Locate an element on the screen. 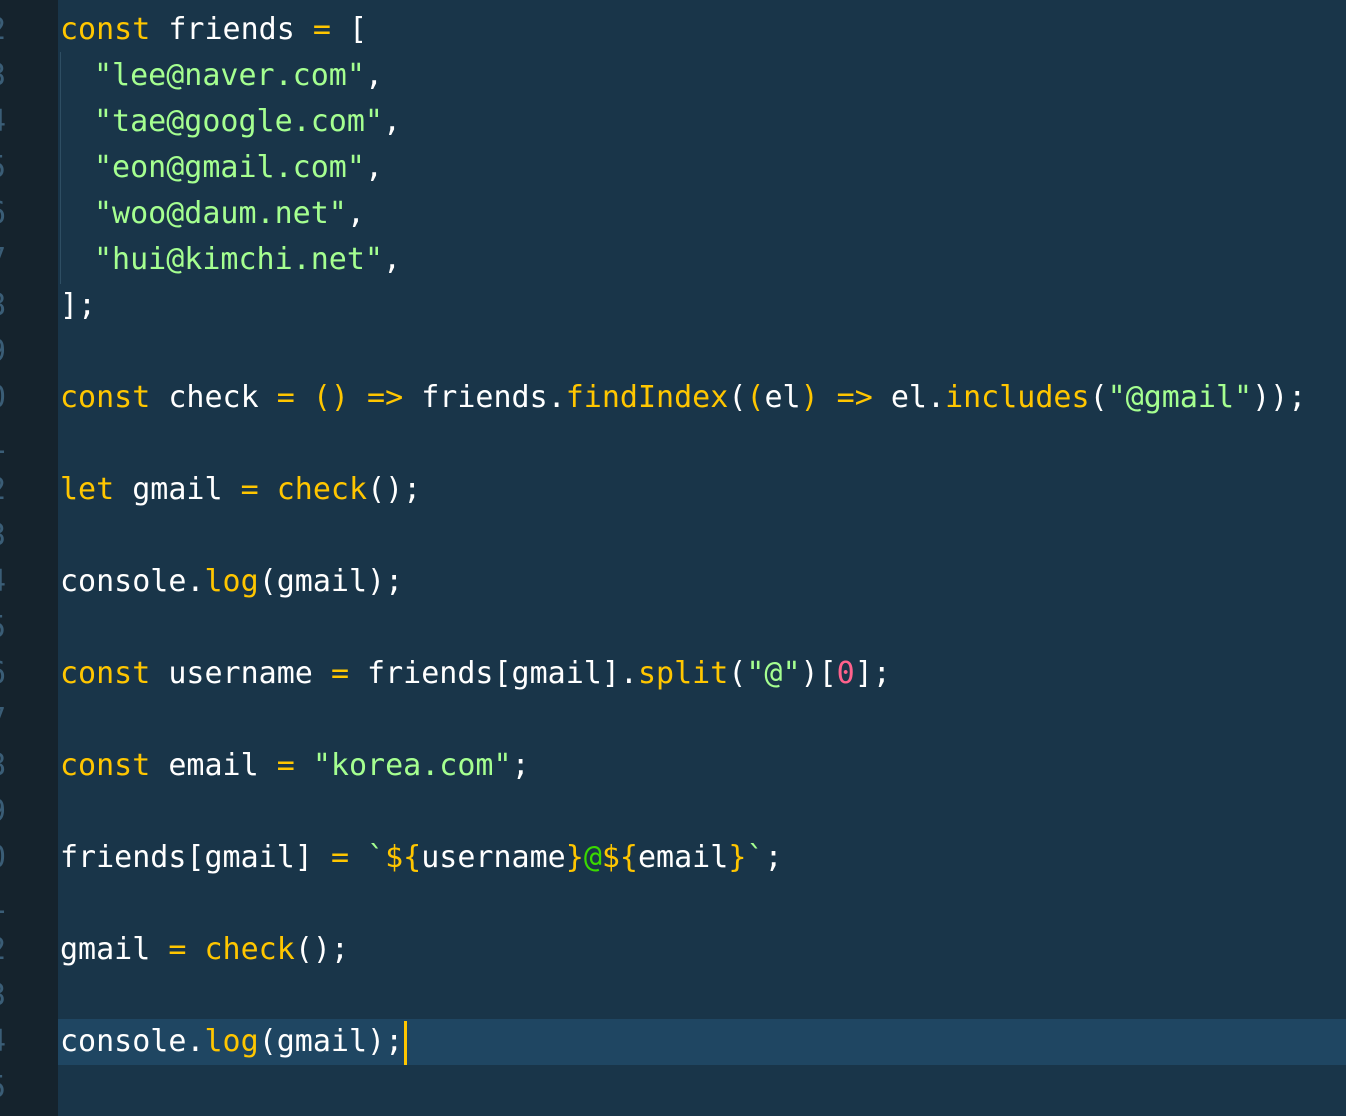  code-line: gmail = check(); is located at coordinates (204, 950).